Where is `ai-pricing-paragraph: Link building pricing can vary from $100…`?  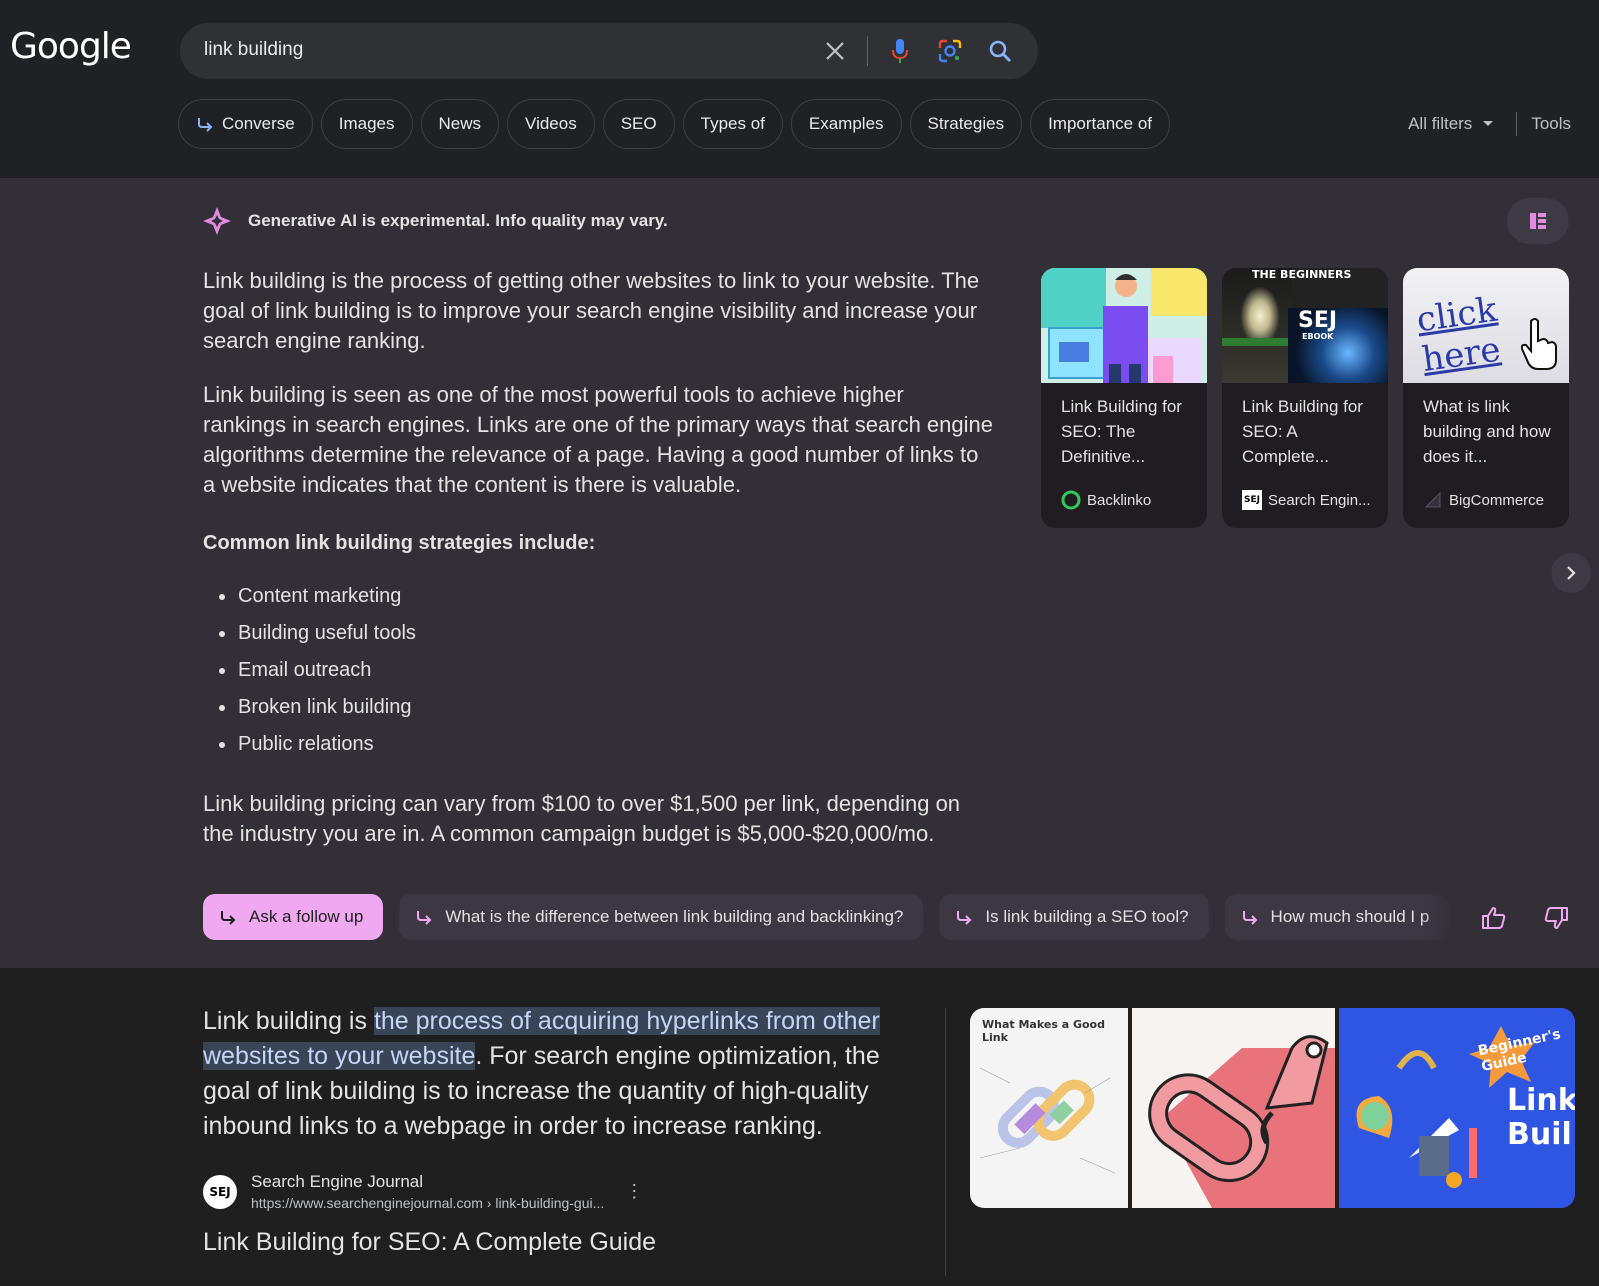 ai-pricing-paragraph: Link building pricing can vary from $100… is located at coordinates (582, 818).